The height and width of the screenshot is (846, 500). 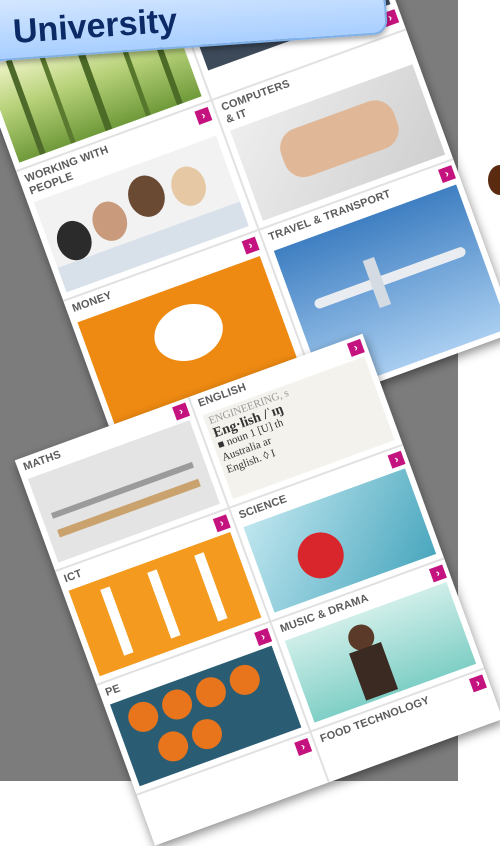 What do you see at coordinates (95, 26) in the screenshot?
I see `page-title: University` at bounding box center [95, 26].